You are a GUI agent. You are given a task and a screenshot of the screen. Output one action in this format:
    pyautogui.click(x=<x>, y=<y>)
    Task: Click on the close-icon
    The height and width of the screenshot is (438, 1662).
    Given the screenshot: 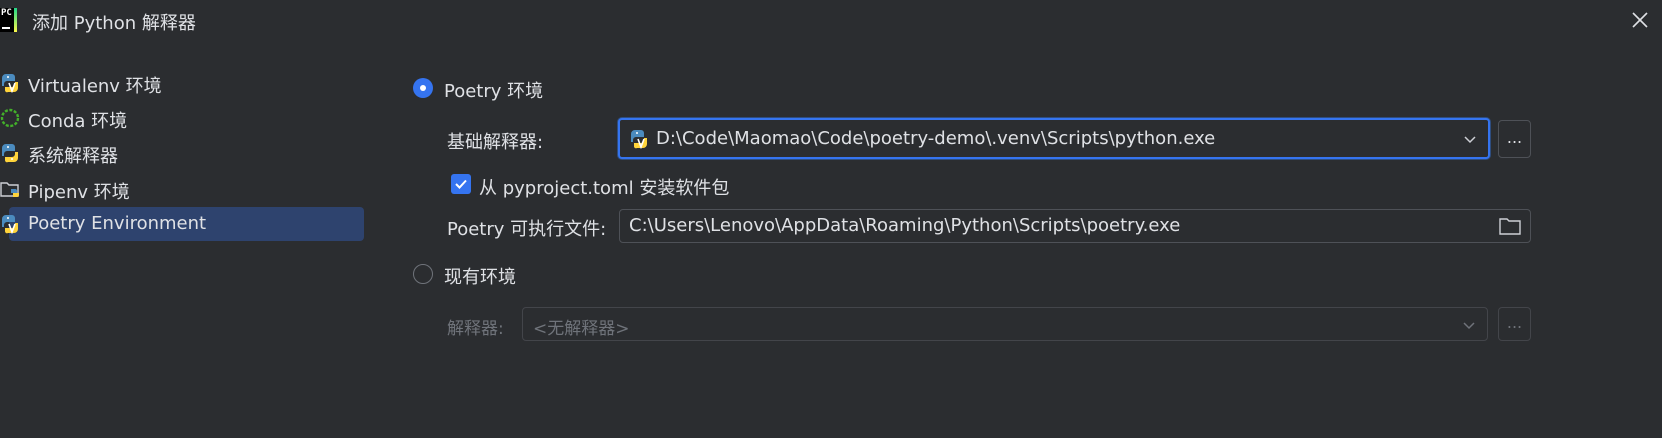 What is the action you would take?
    pyautogui.click(x=1640, y=20)
    